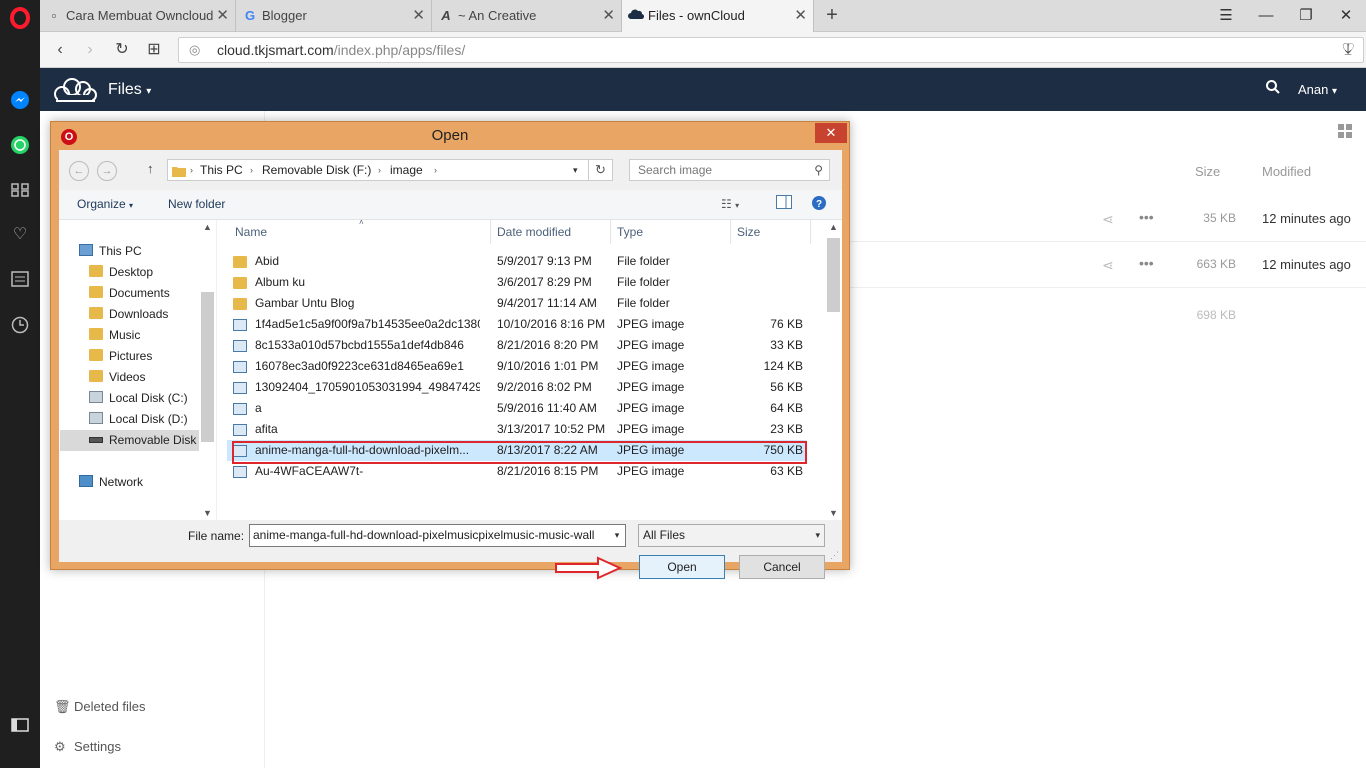  What do you see at coordinates (1226, 16) in the screenshot?
I see `tab-menu-icon: ☰` at bounding box center [1226, 16].